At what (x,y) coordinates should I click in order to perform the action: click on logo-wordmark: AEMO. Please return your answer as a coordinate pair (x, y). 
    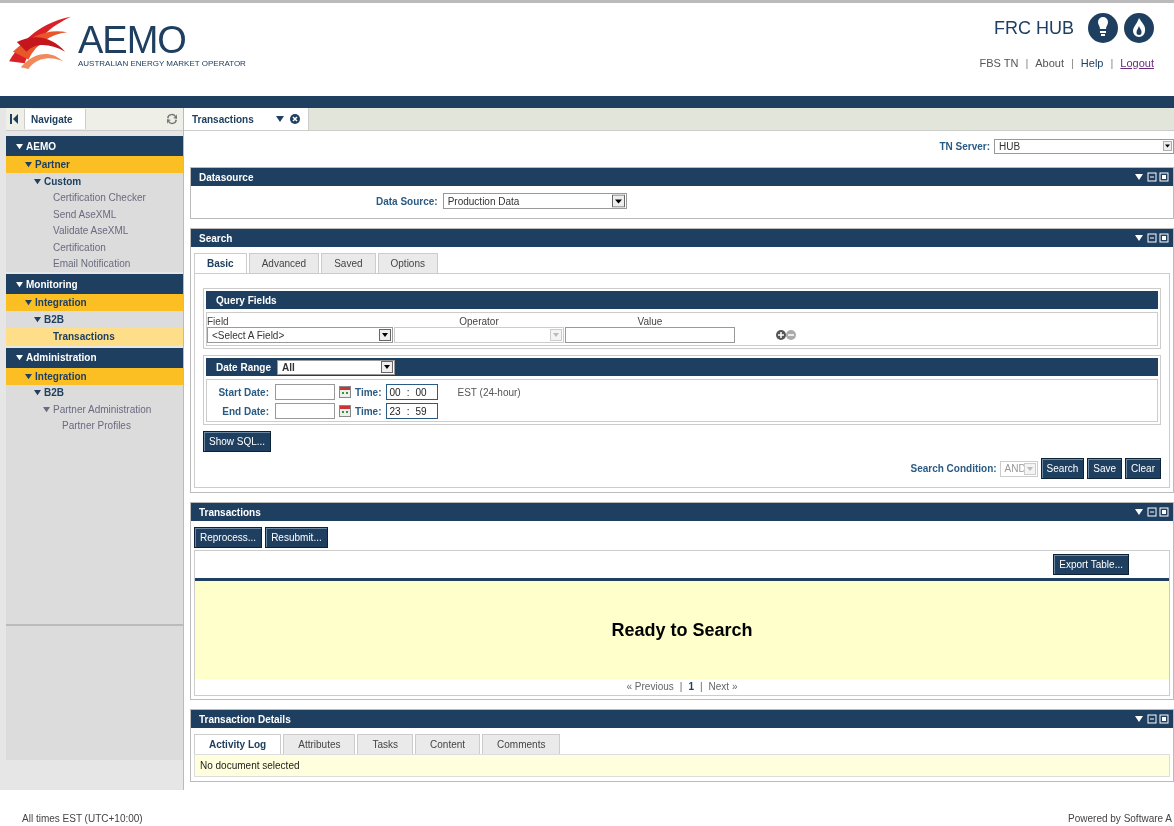
    Looking at the image, I should click on (132, 40).